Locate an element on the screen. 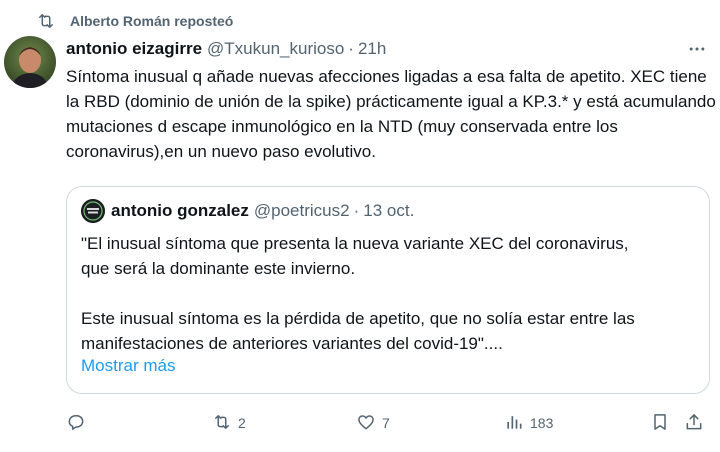 The height and width of the screenshot is (452, 720). like-count: 7 is located at coordinates (386, 423).